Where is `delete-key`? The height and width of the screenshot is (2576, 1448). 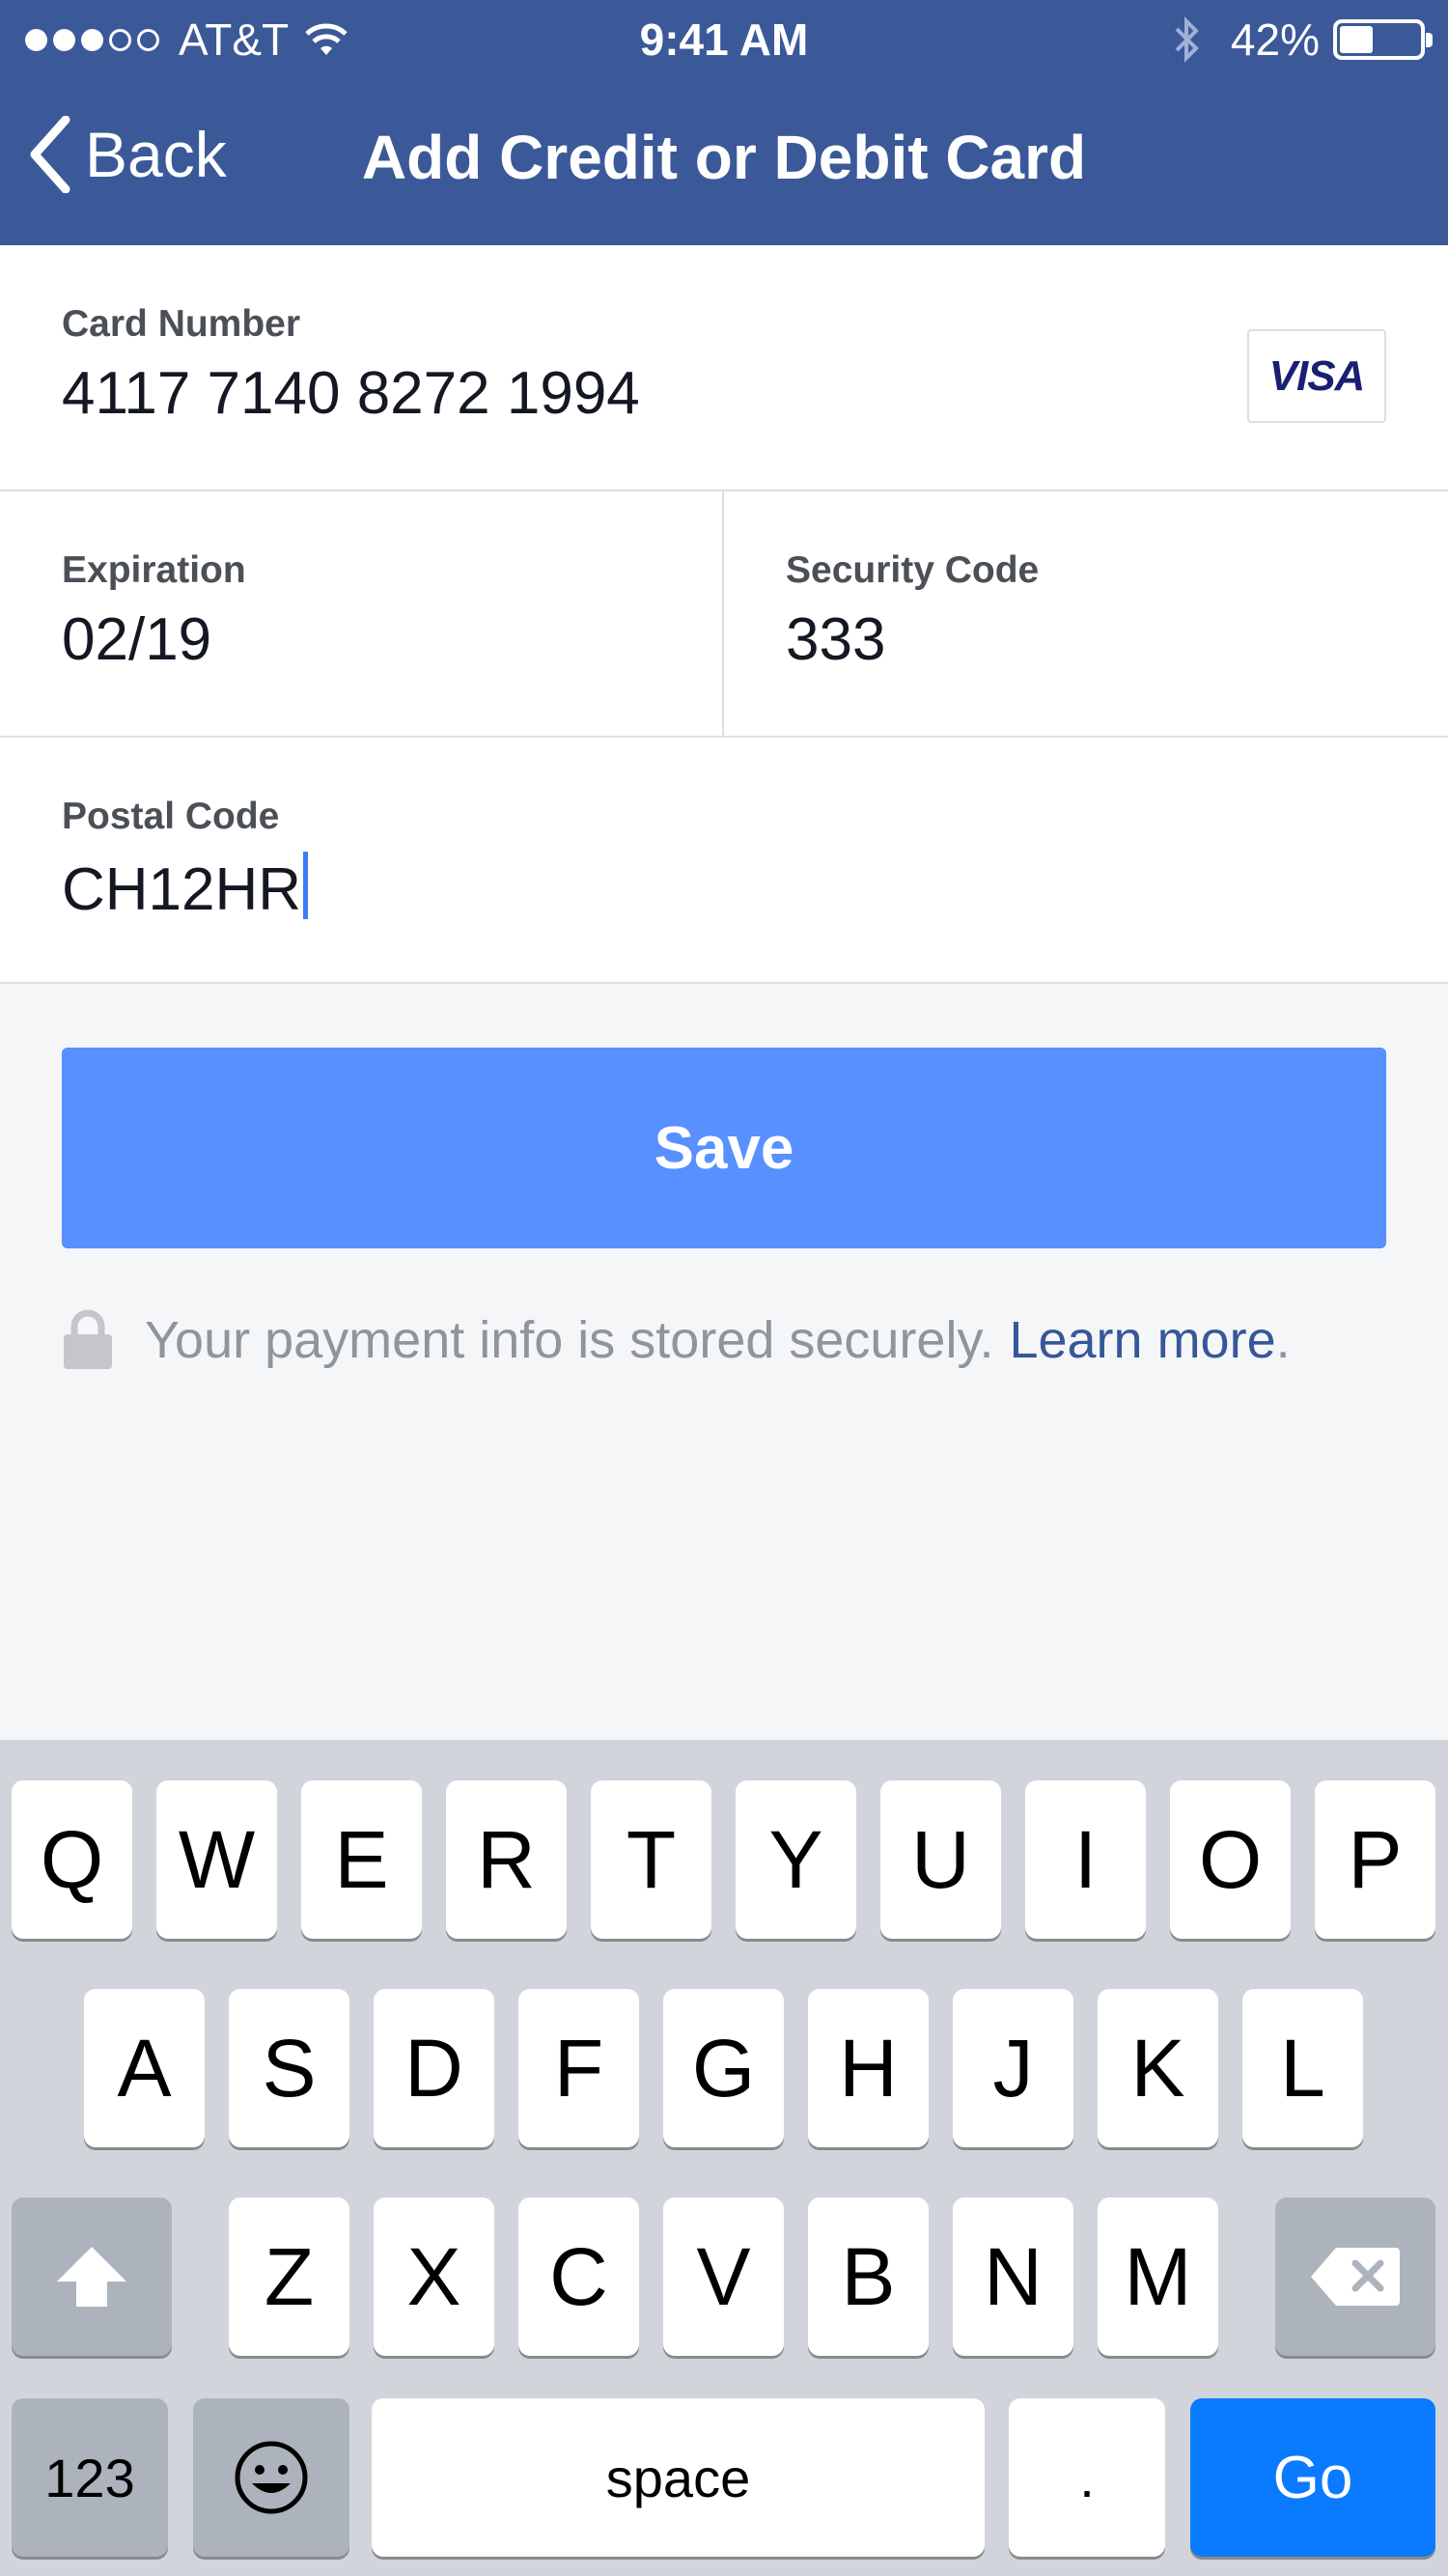
delete-key is located at coordinates (1355, 2277).